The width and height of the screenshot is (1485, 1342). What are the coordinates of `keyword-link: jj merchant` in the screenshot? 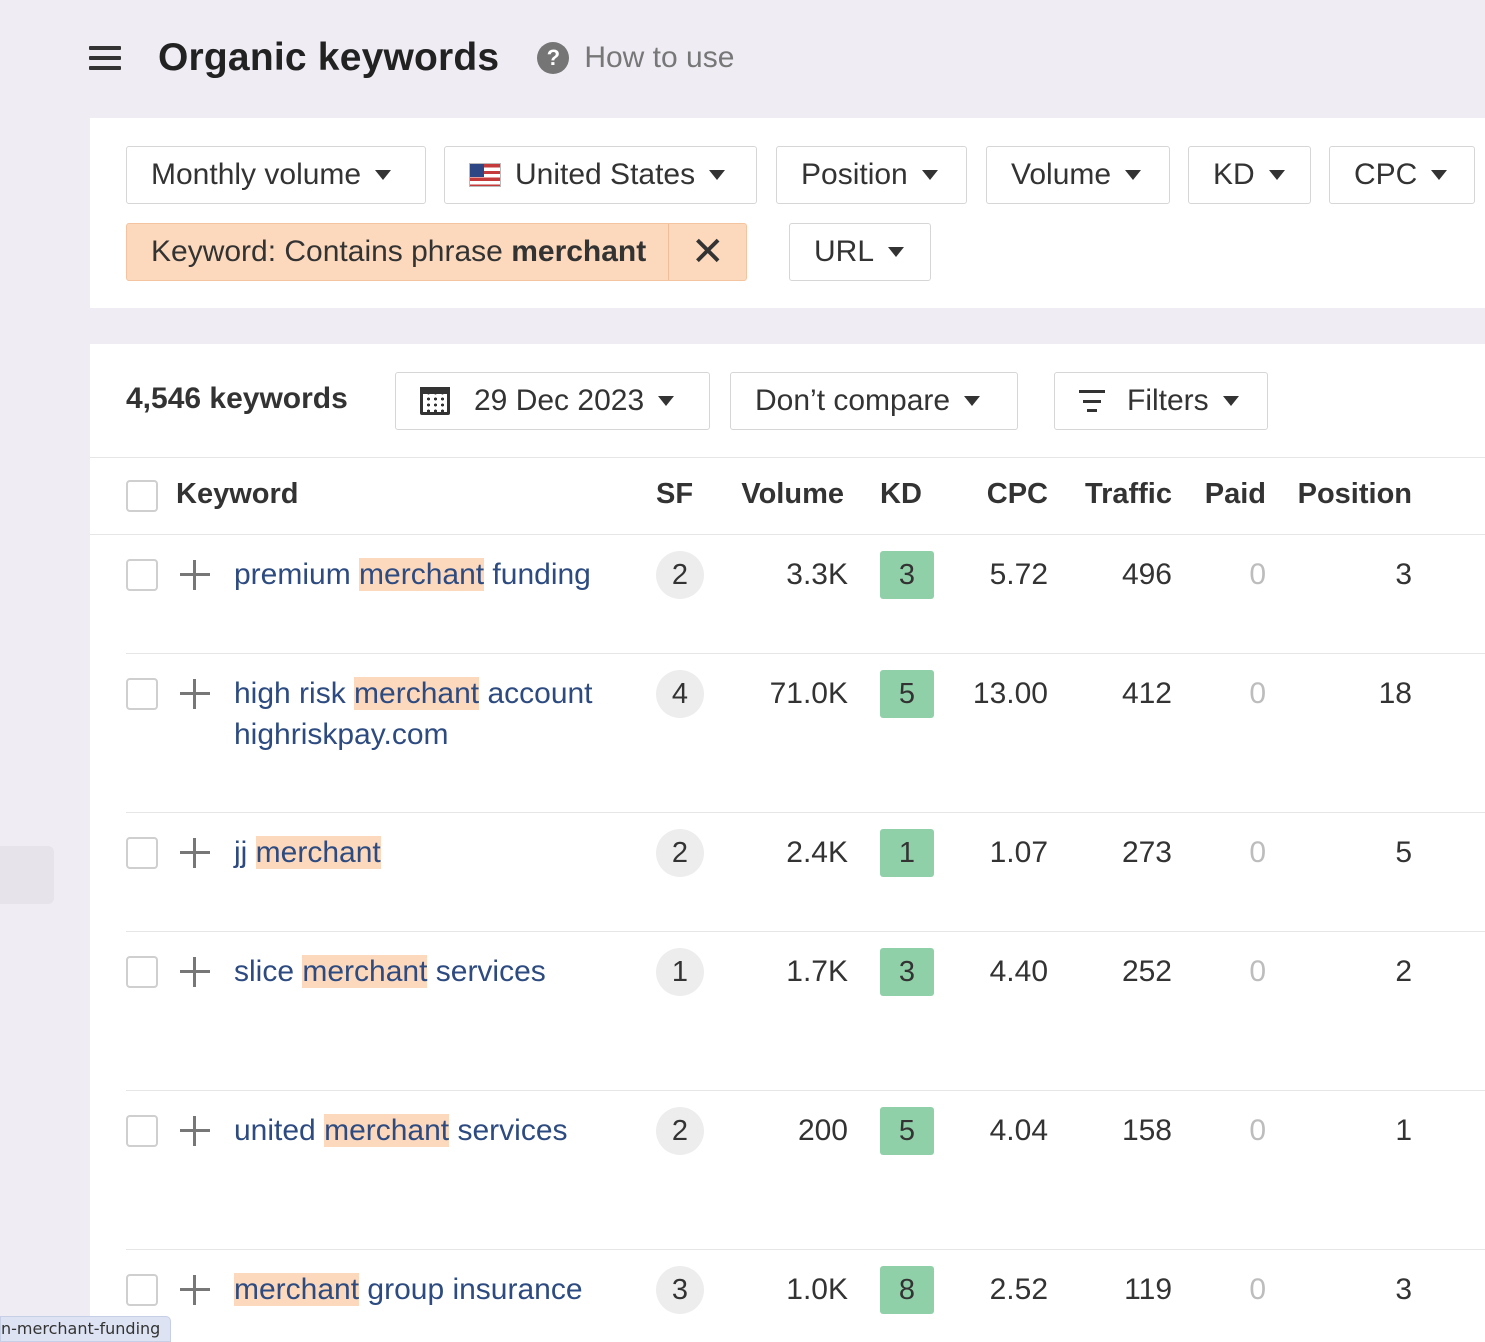 It's located at (429, 852).